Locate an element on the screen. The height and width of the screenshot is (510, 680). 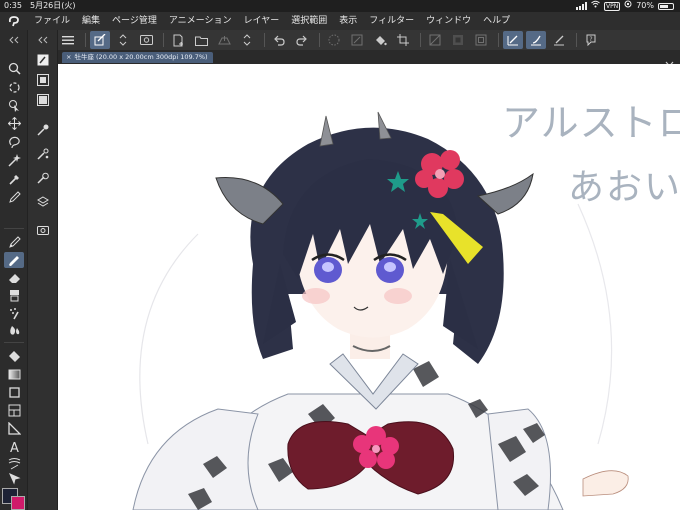
quick-access-icon is located at coordinates (100, 40).